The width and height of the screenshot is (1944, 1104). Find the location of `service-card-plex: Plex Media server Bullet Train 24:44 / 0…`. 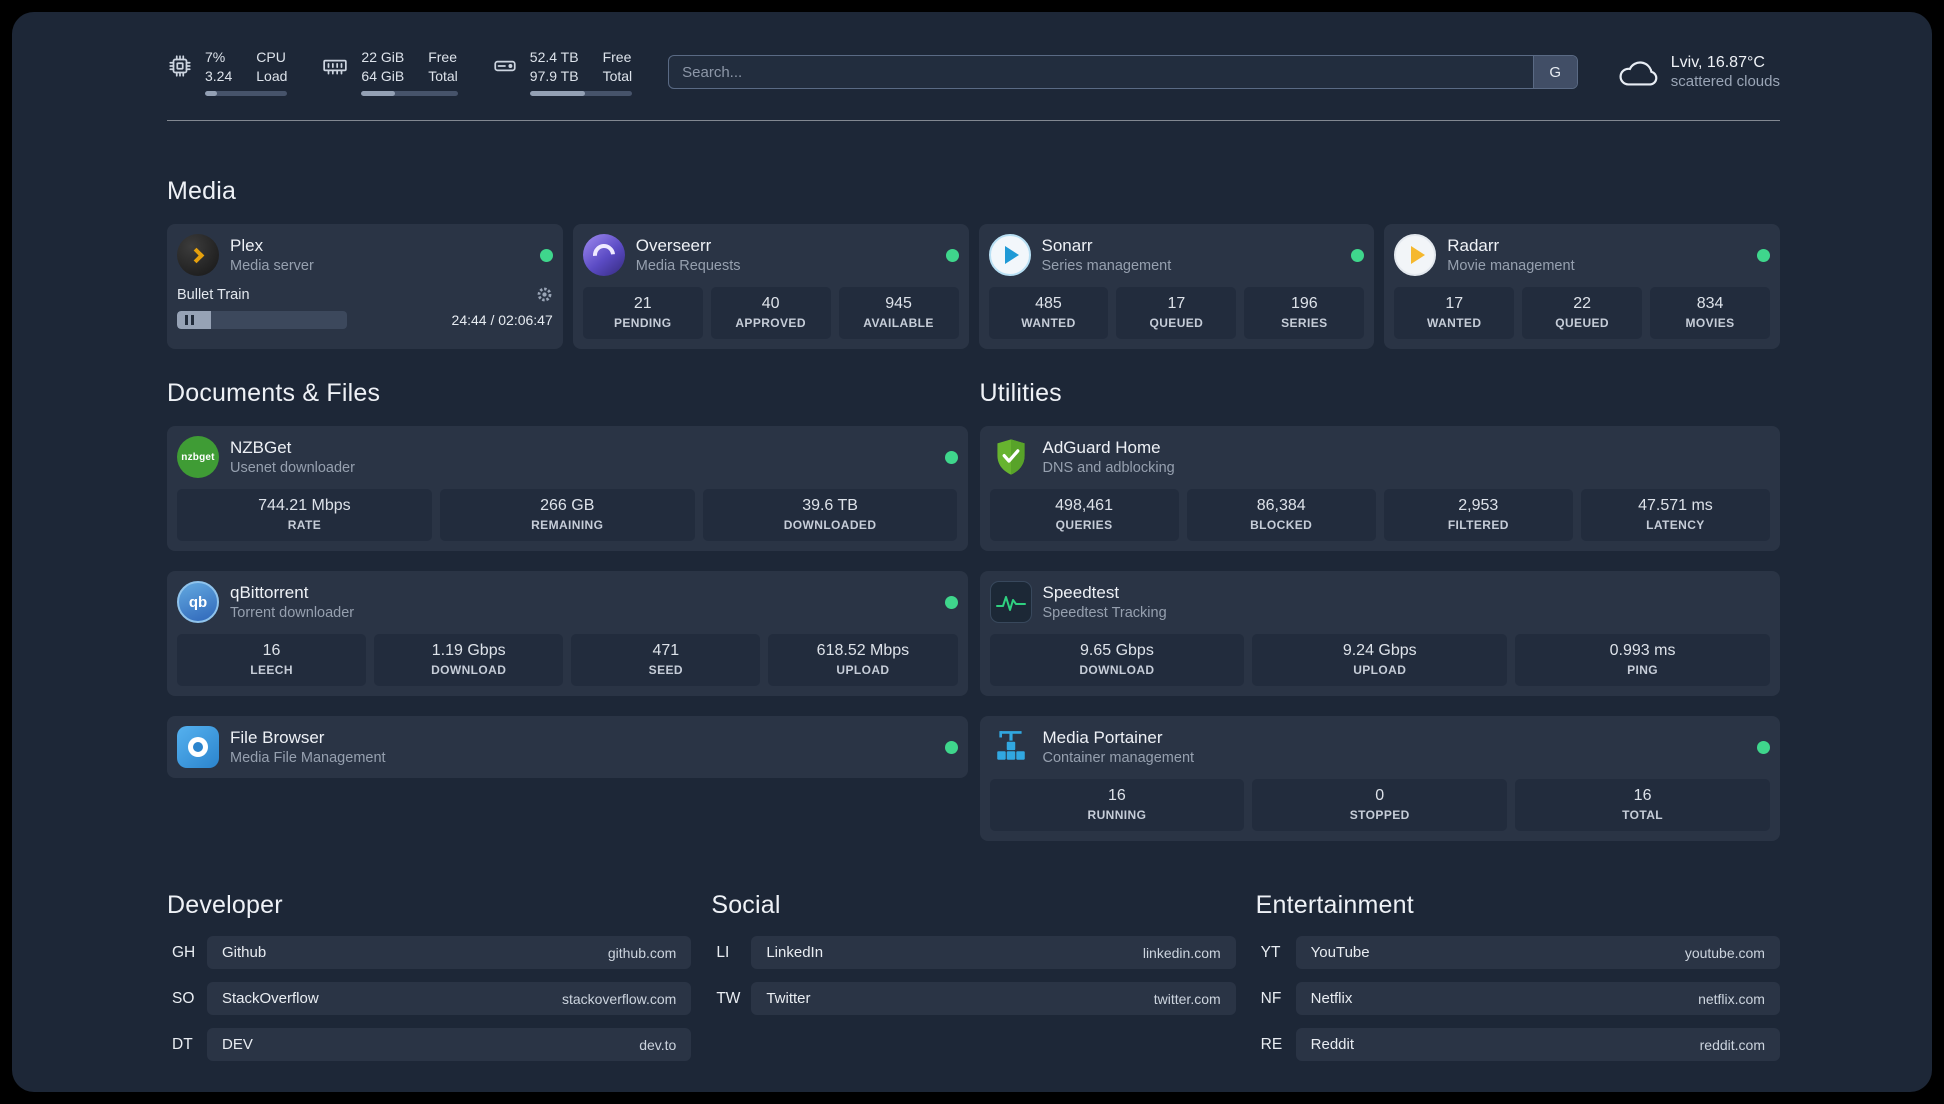

service-card-plex: Plex Media server Bullet Train 24:44 / 0… is located at coordinates (365, 287).